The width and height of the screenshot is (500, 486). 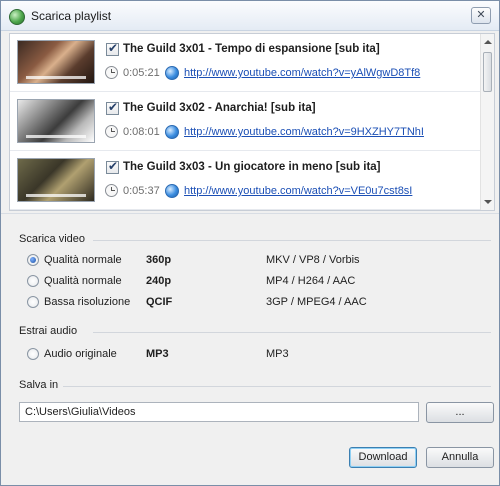 I want to click on radio-video-360p, so click(x=33, y=260).